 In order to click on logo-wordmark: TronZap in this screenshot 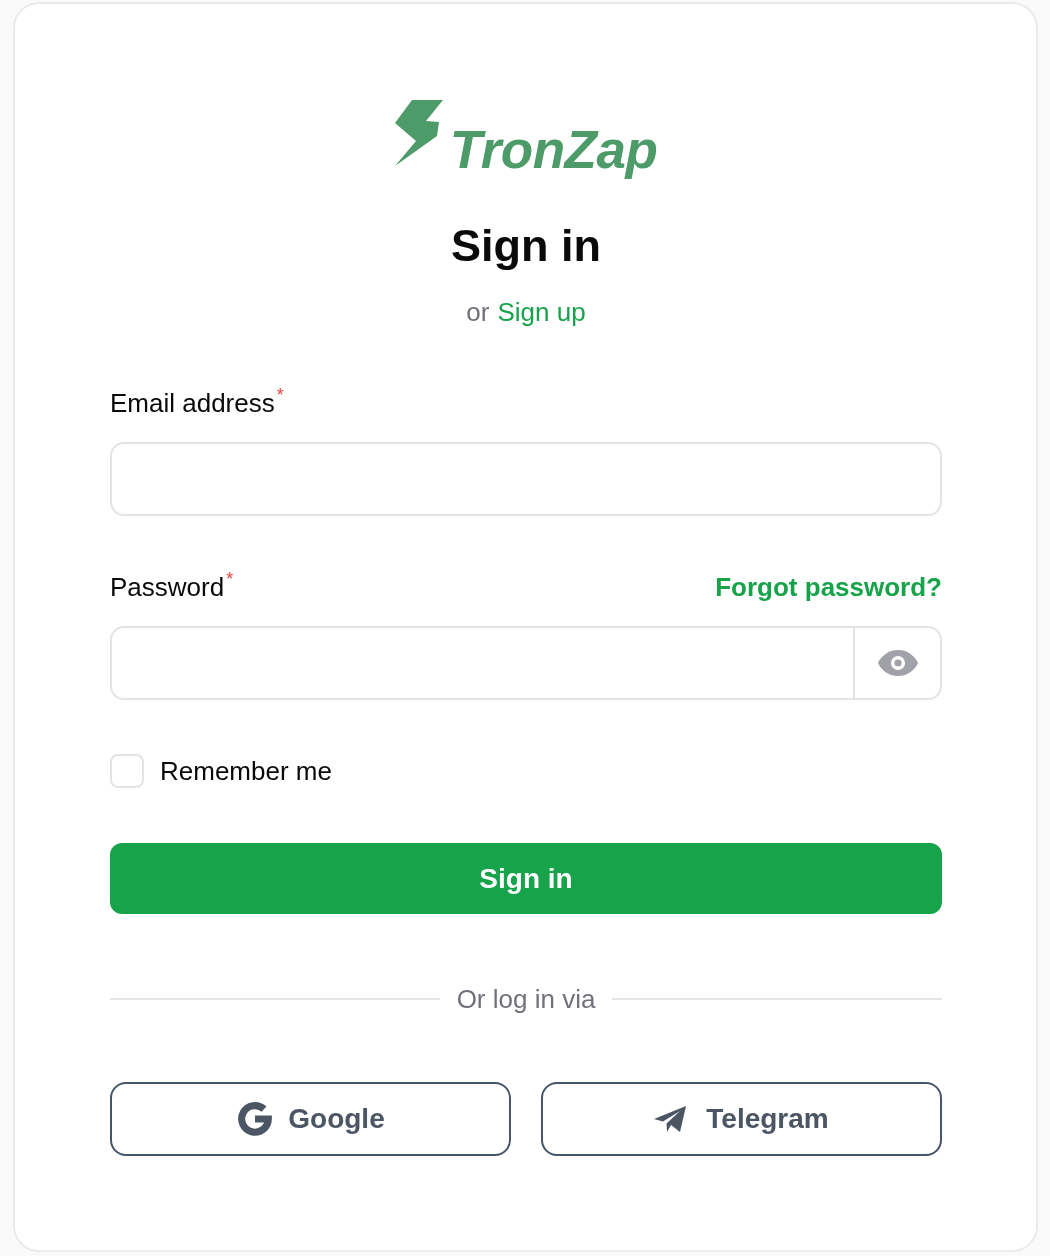, I will do `click(553, 150)`.